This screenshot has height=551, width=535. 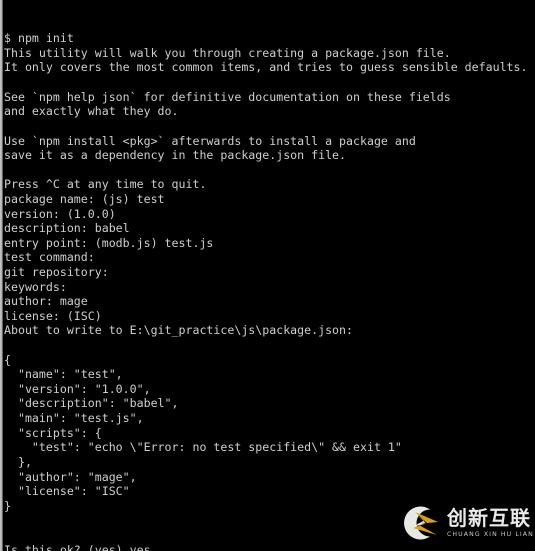 What do you see at coordinates (105, 184) in the screenshot?
I see `terminal-line: Press ^C at any time to quit.` at bounding box center [105, 184].